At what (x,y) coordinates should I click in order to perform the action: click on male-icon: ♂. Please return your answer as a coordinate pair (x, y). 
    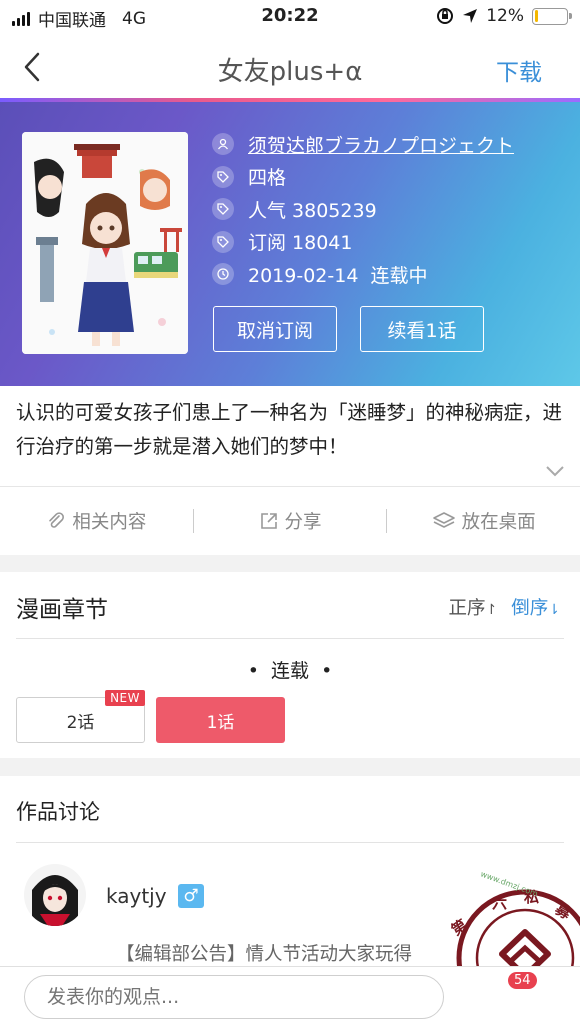
    Looking at the image, I should click on (191, 896).